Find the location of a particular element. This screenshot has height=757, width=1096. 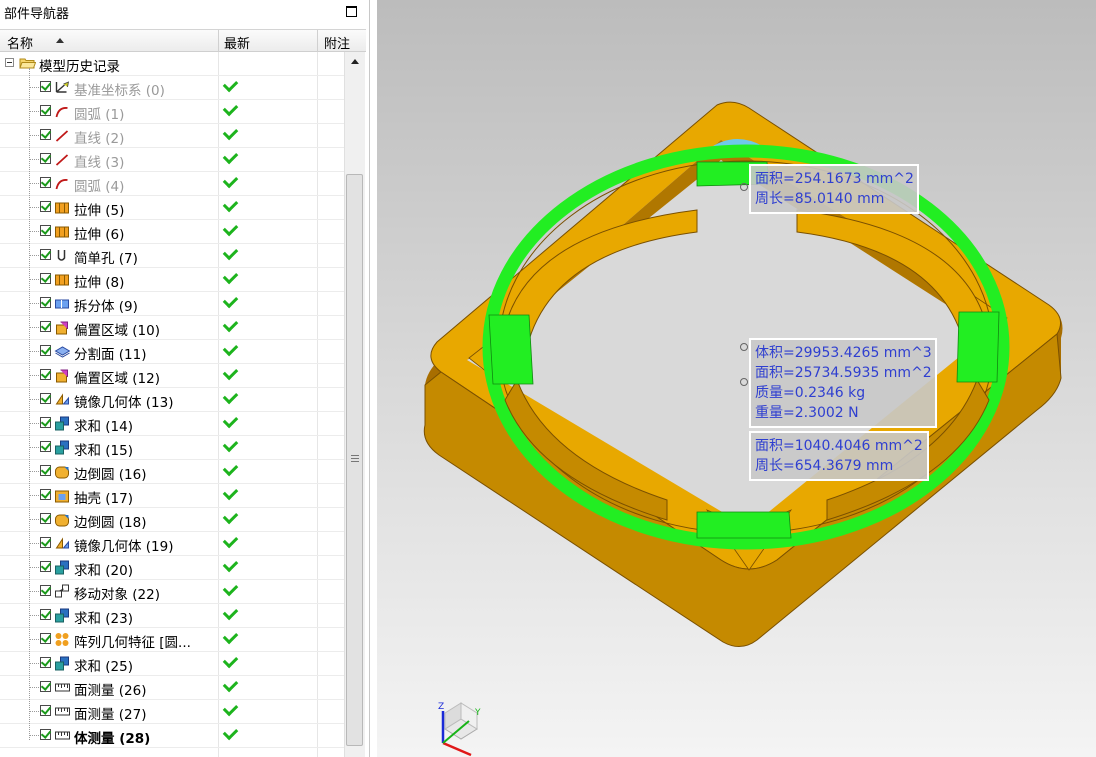

top-face-measure-label: 面积=254.1673 mm^2 周长=85.0140 mm is located at coordinates (834, 189).